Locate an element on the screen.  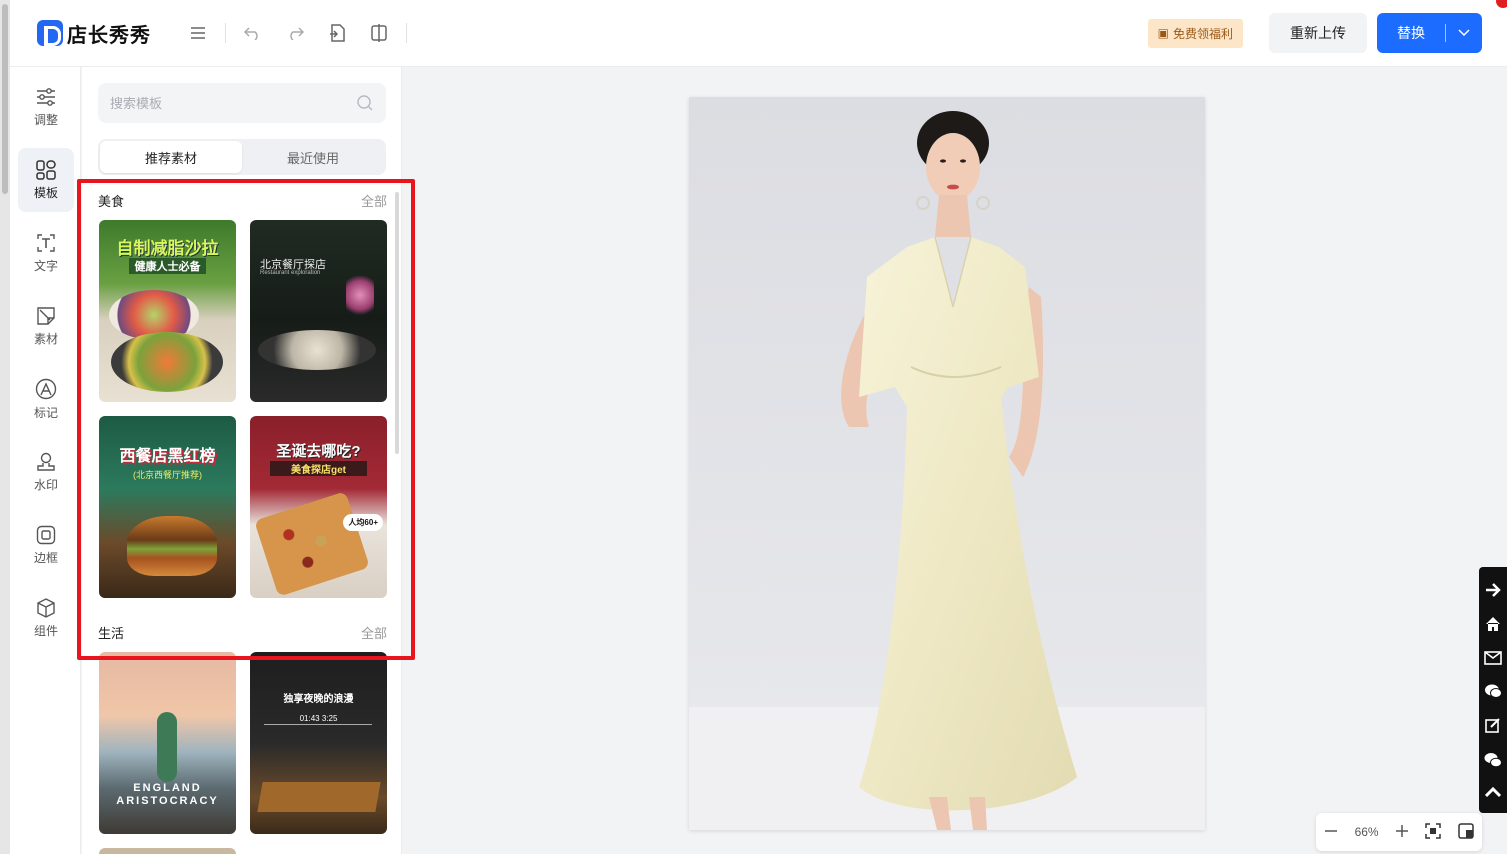
logo-text: 店长秀秀 is located at coordinates (109, 35).